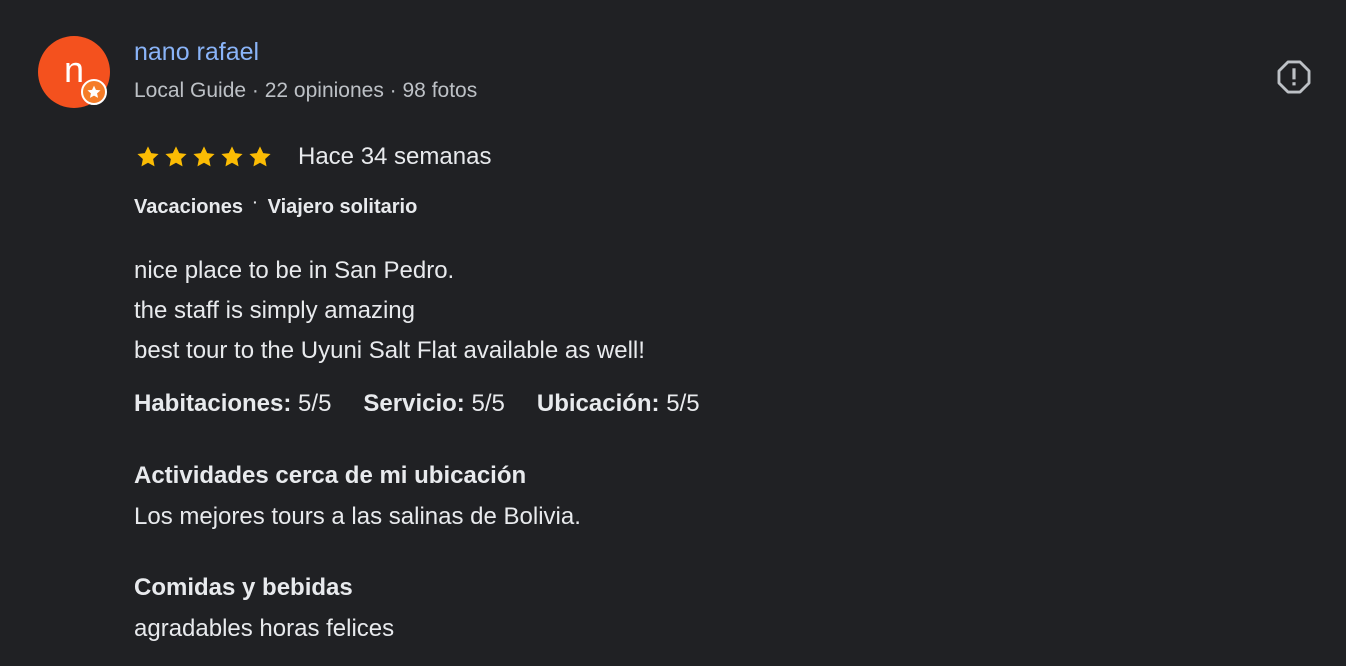 The image size is (1346, 666). What do you see at coordinates (598, 403) in the screenshot?
I see `subrating-label: Ubicación:` at bounding box center [598, 403].